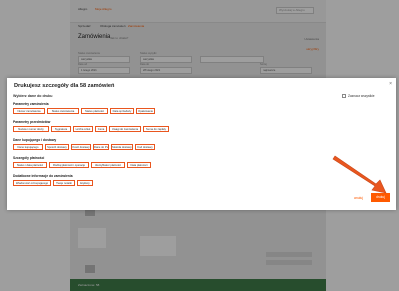  Describe the element at coordinates (101, 129) in the screenshot. I see `option-chip: Cena` at that location.